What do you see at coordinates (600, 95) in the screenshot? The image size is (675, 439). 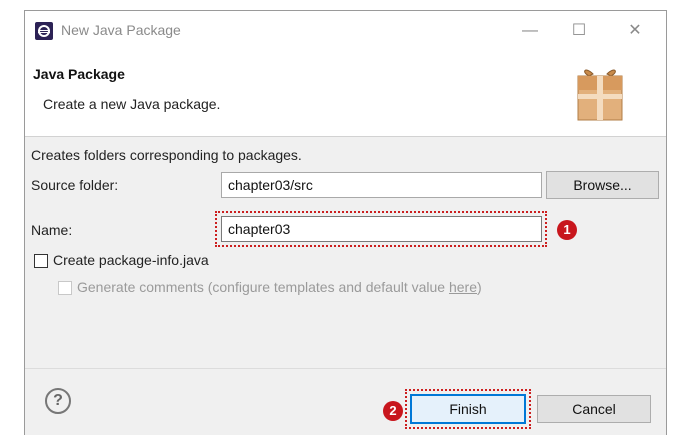 I see `package-wizard-icon` at bounding box center [600, 95].